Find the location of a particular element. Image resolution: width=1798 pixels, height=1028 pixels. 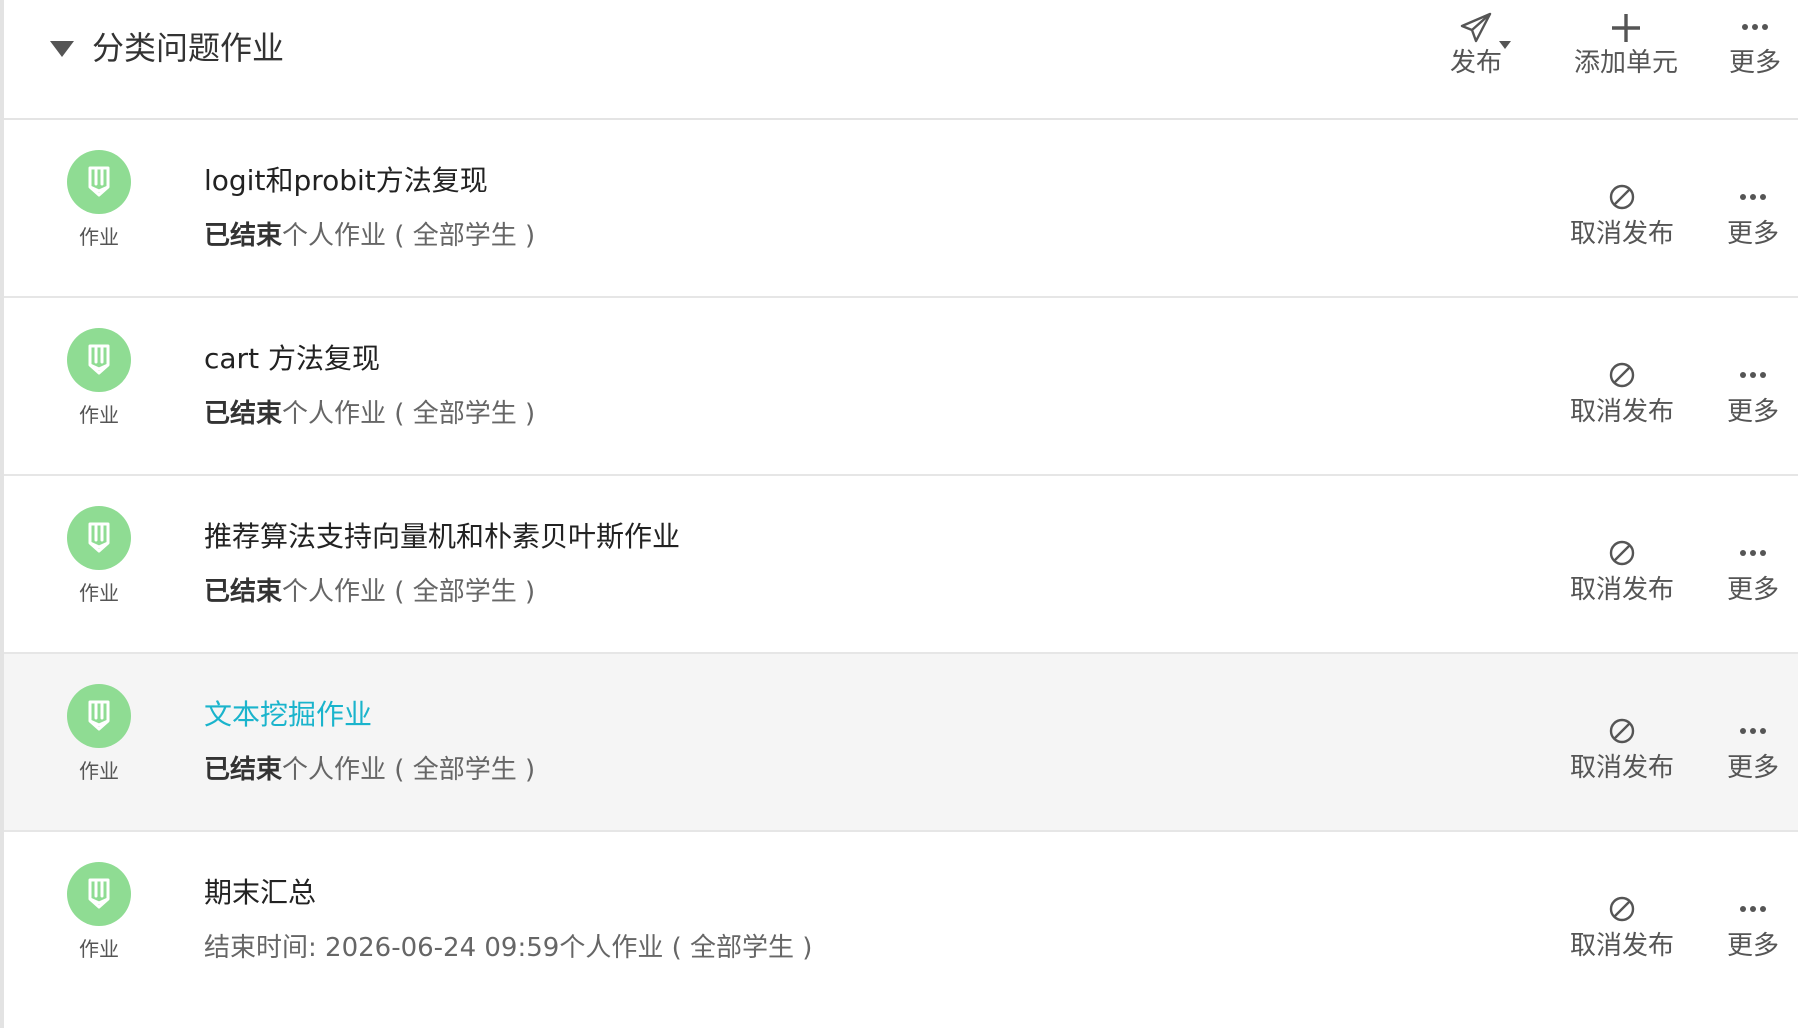

assignment-title: 期末汇总 is located at coordinates (260, 893).